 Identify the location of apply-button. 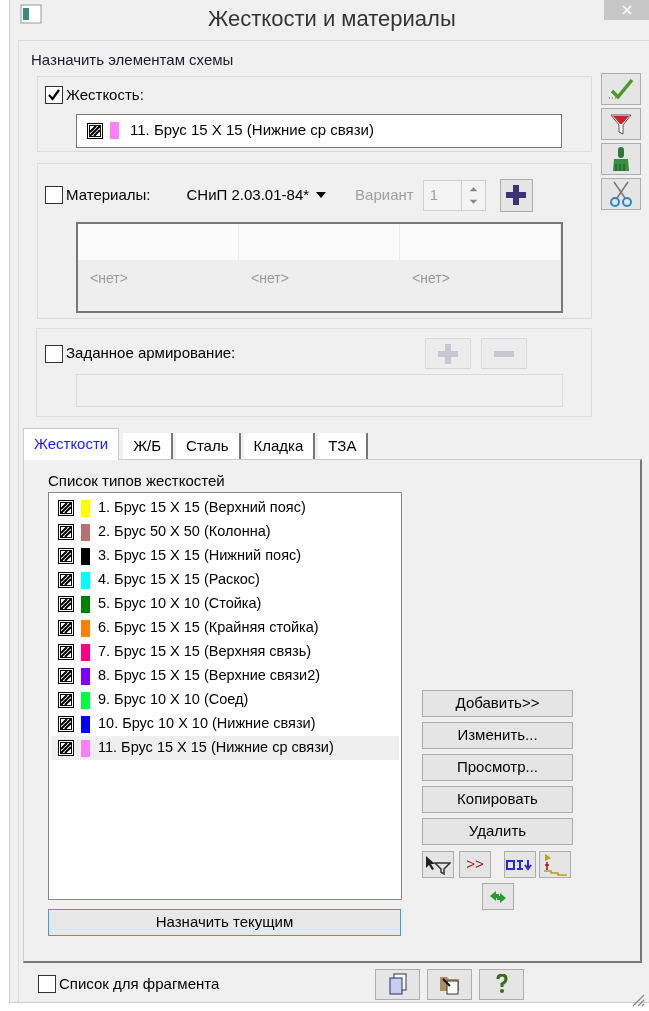
(621, 89).